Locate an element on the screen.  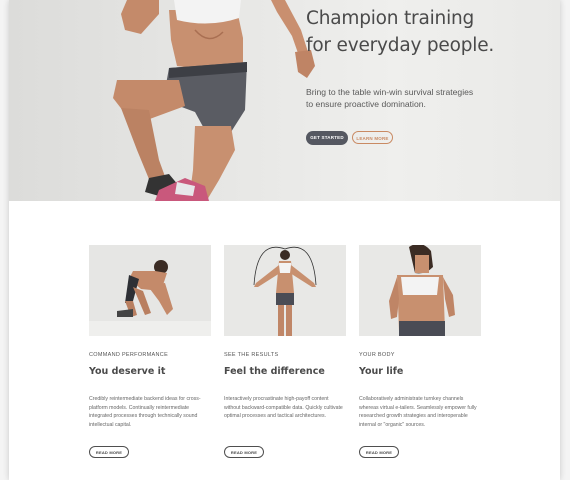
hero-title: Champion training for everyday people. is located at coordinates (431, 32).